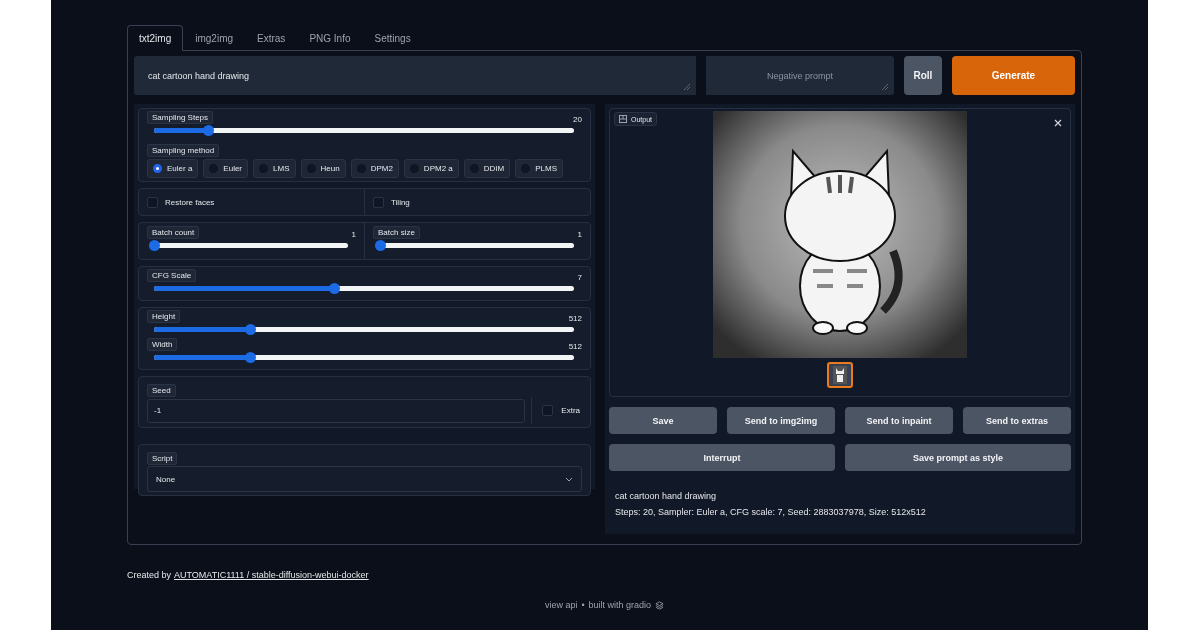  What do you see at coordinates (274, 168) in the screenshot?
I see `radio-option: LMS` at bounding box center [274, 168].